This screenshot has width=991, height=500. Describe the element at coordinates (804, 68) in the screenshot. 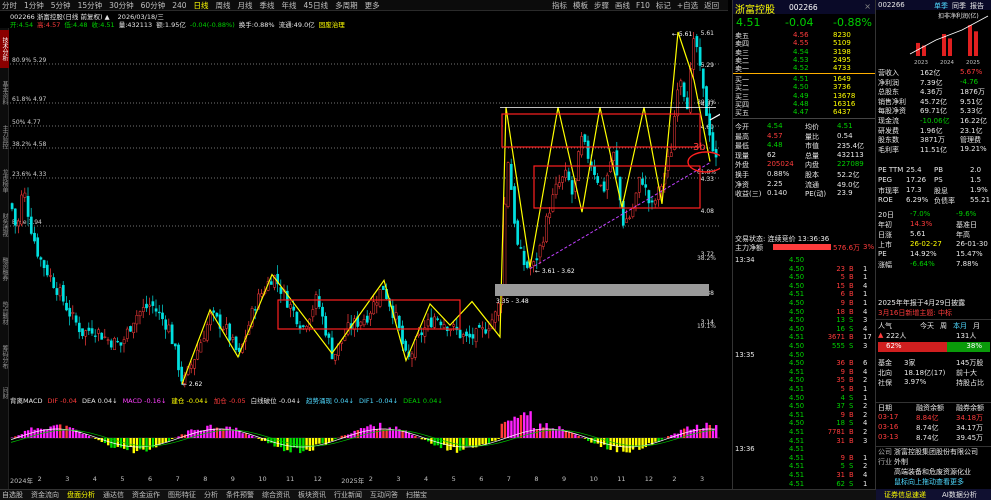

I see `ask-row: 卖一 4.52 4733` at that location.